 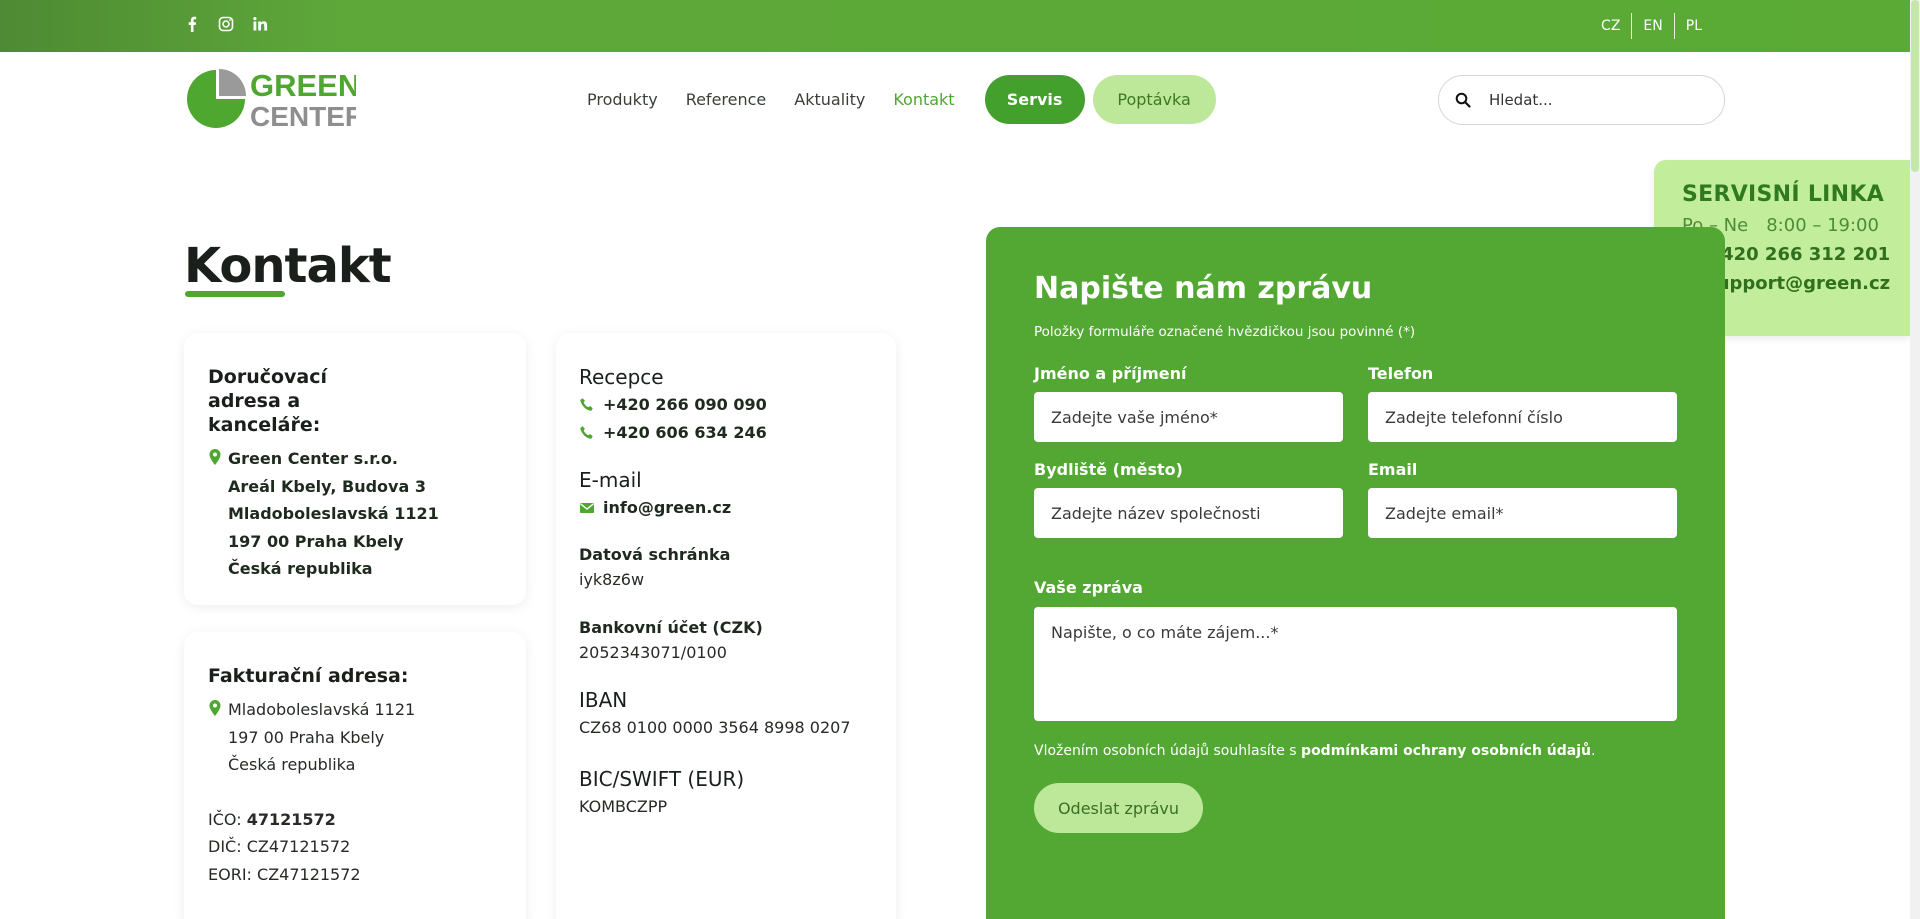 I want to click on iban-value: CZ68 0100 0000 3564 8998 0207, so click(x=715, y=727).